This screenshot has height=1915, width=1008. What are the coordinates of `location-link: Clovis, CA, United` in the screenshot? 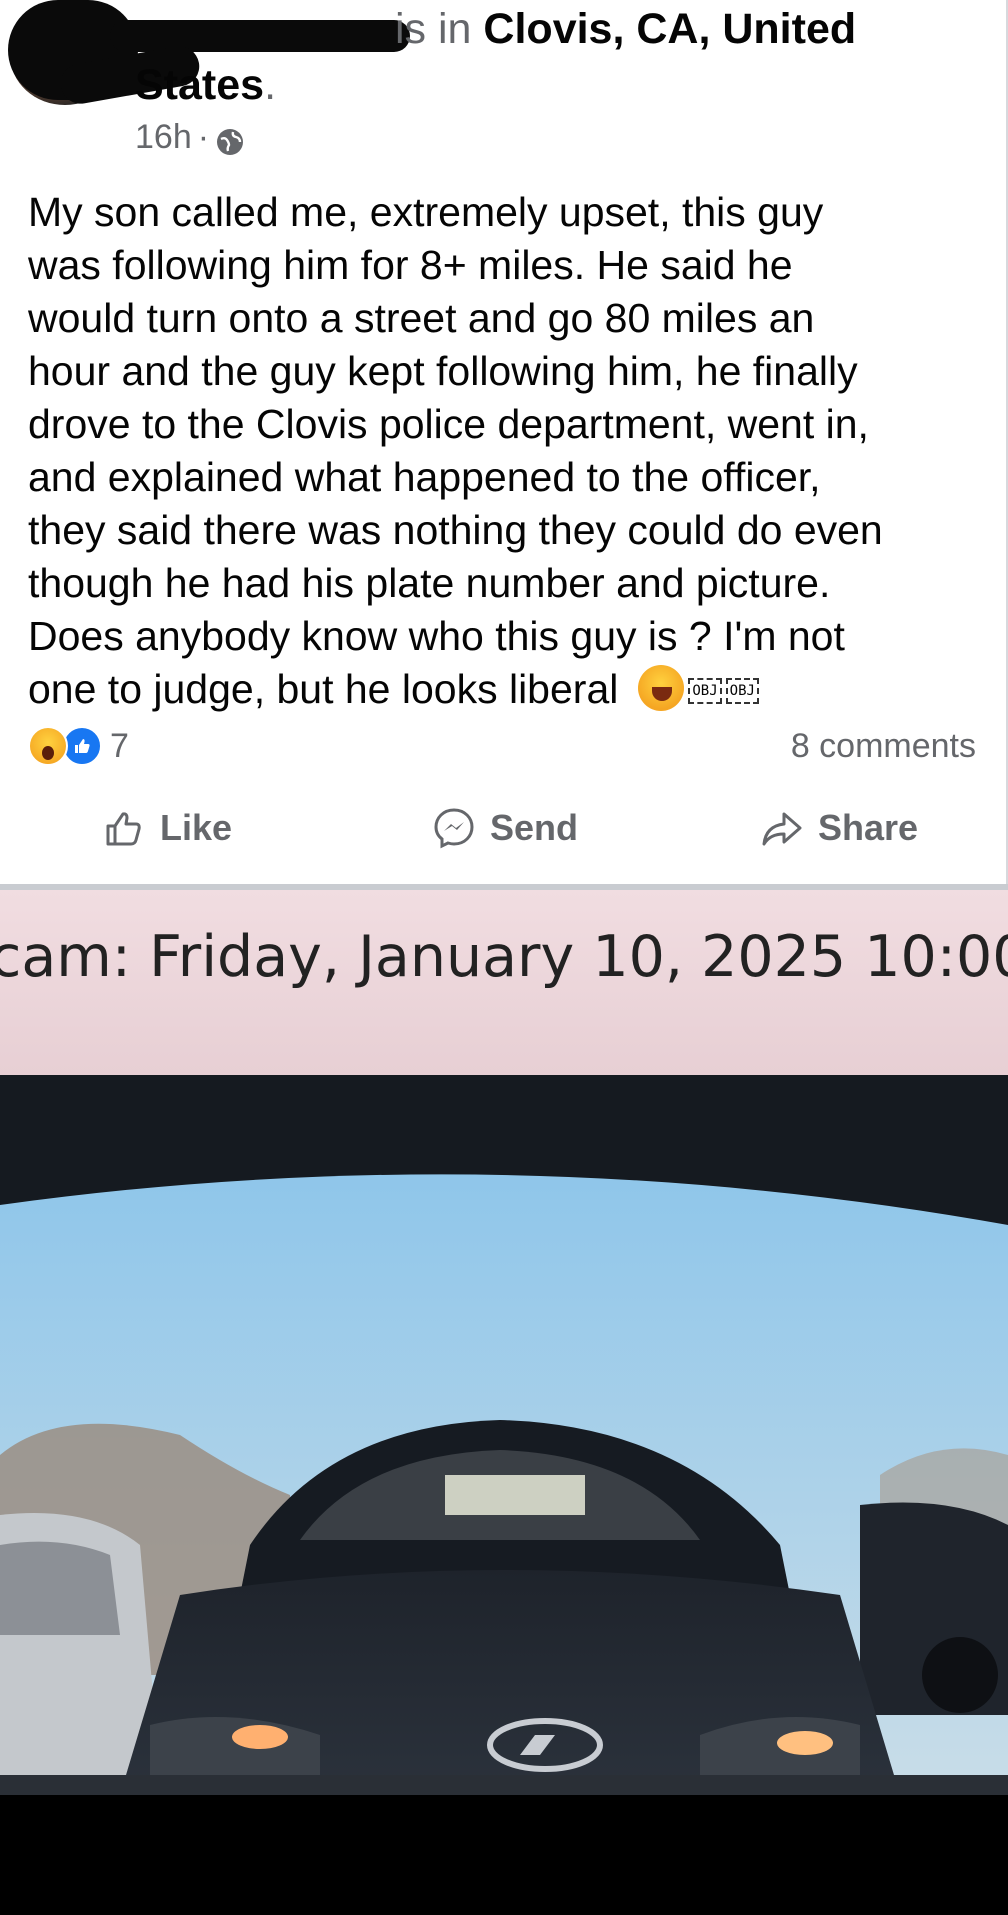 It's located at (669, 29).